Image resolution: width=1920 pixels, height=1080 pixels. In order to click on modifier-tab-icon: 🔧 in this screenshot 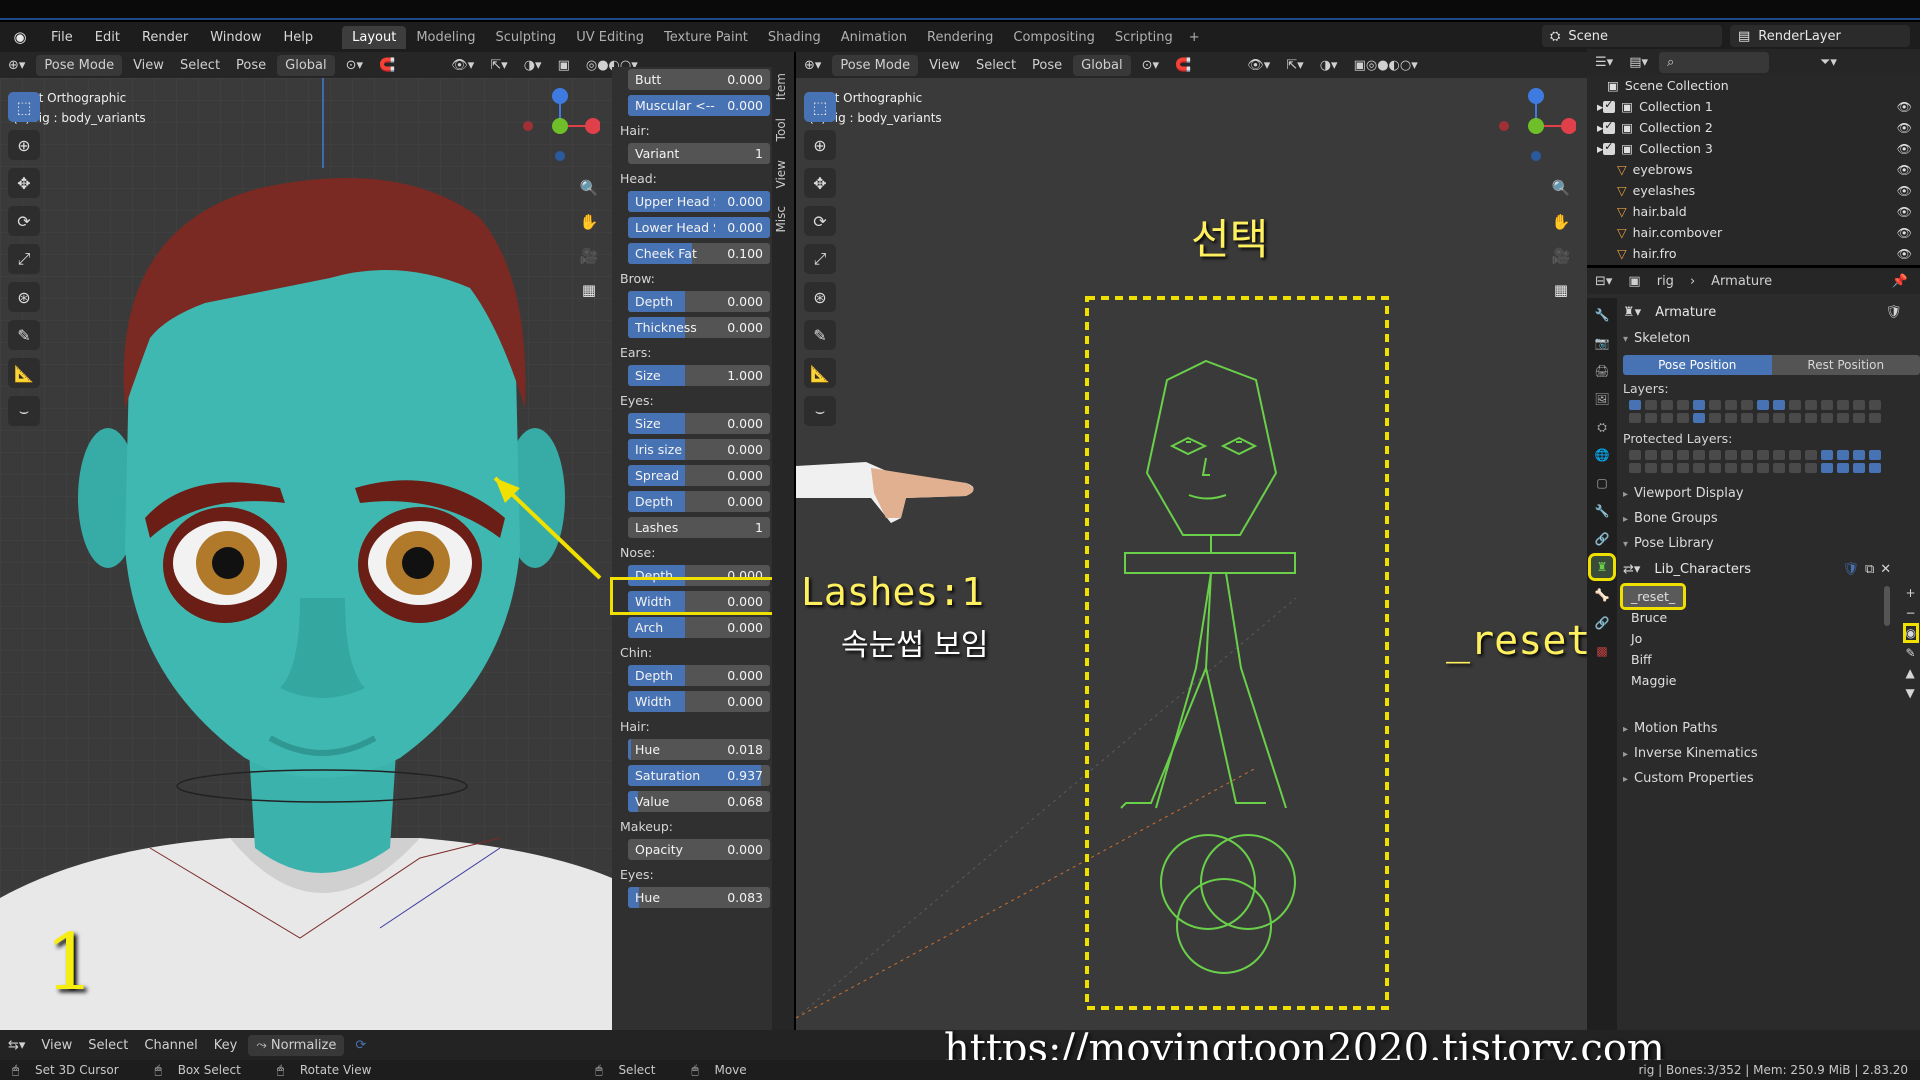, I will do `click(1602, 511)`.